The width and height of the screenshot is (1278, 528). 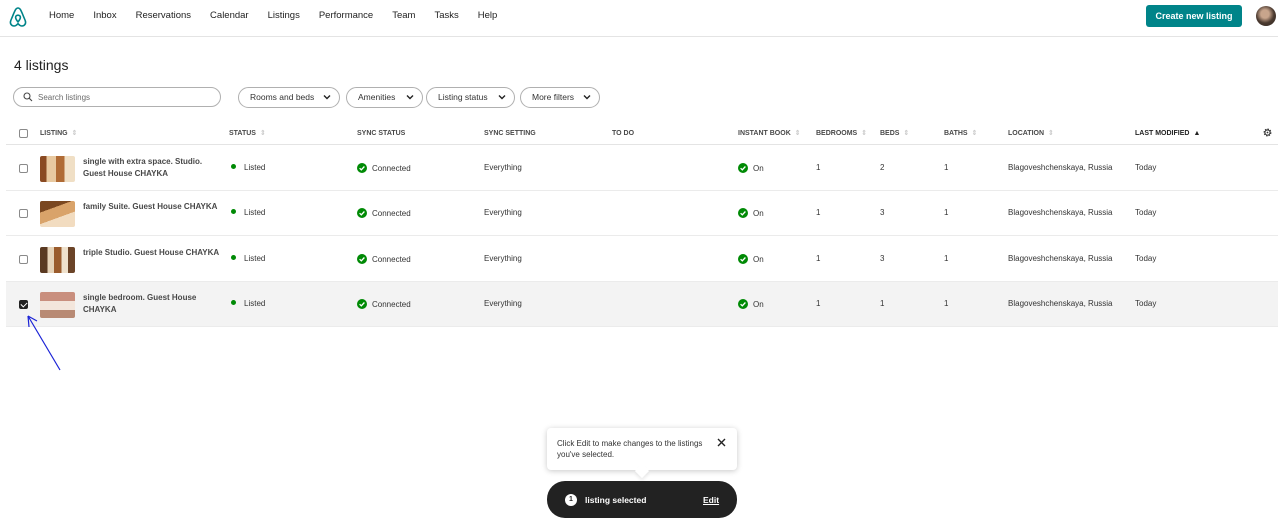 What do you see at coordinates (463, 97) in the screenshot?
I see `filter-label: Listing status` at bounding box center [463, 97].